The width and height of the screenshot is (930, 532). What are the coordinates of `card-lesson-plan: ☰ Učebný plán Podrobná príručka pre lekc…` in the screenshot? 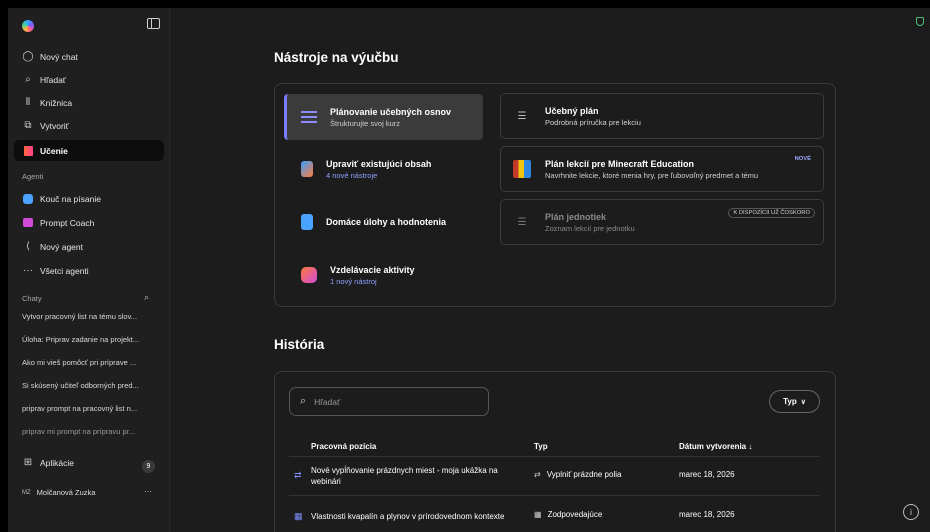 It's located at (662, 116).